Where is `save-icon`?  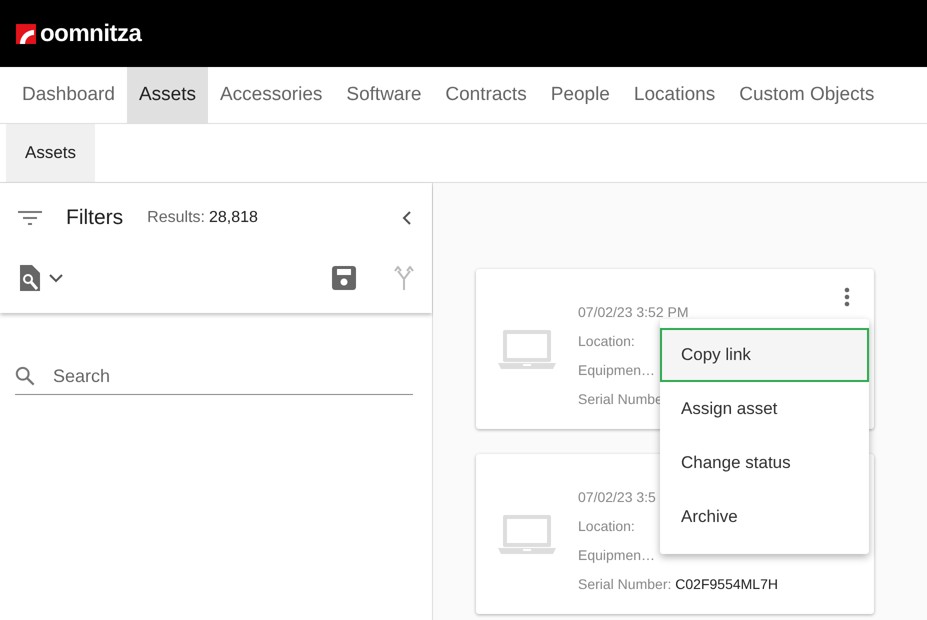 save-icon is located at coordinates (344, 278).